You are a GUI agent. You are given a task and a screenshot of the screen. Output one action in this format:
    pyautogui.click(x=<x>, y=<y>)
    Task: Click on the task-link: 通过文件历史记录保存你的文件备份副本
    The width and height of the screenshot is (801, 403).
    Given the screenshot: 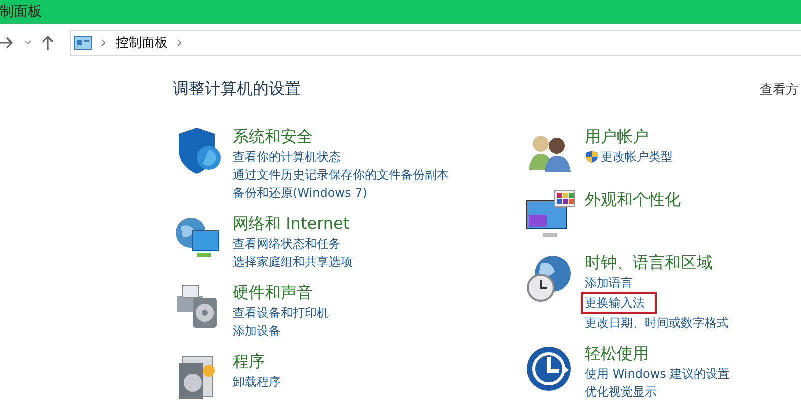 What is the action you would take?
    pyautogui.click(x=341, y=175)
    